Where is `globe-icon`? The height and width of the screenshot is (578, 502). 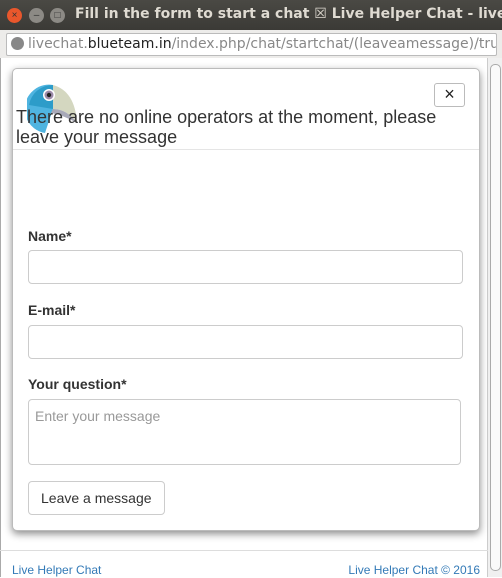 globe-icon is located at coordinates (17, 43).